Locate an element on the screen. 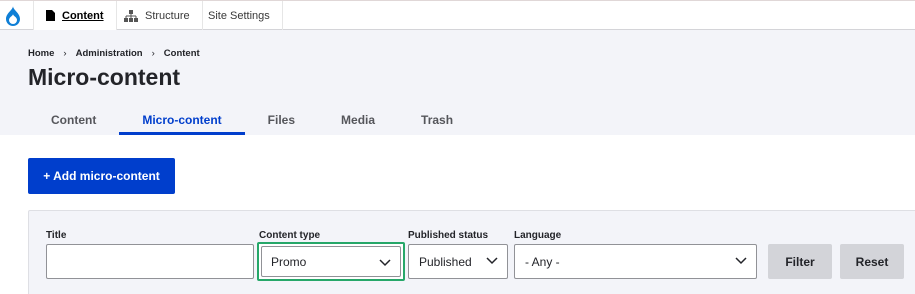  reset-button: Reset is located at coordinates (872, 261).